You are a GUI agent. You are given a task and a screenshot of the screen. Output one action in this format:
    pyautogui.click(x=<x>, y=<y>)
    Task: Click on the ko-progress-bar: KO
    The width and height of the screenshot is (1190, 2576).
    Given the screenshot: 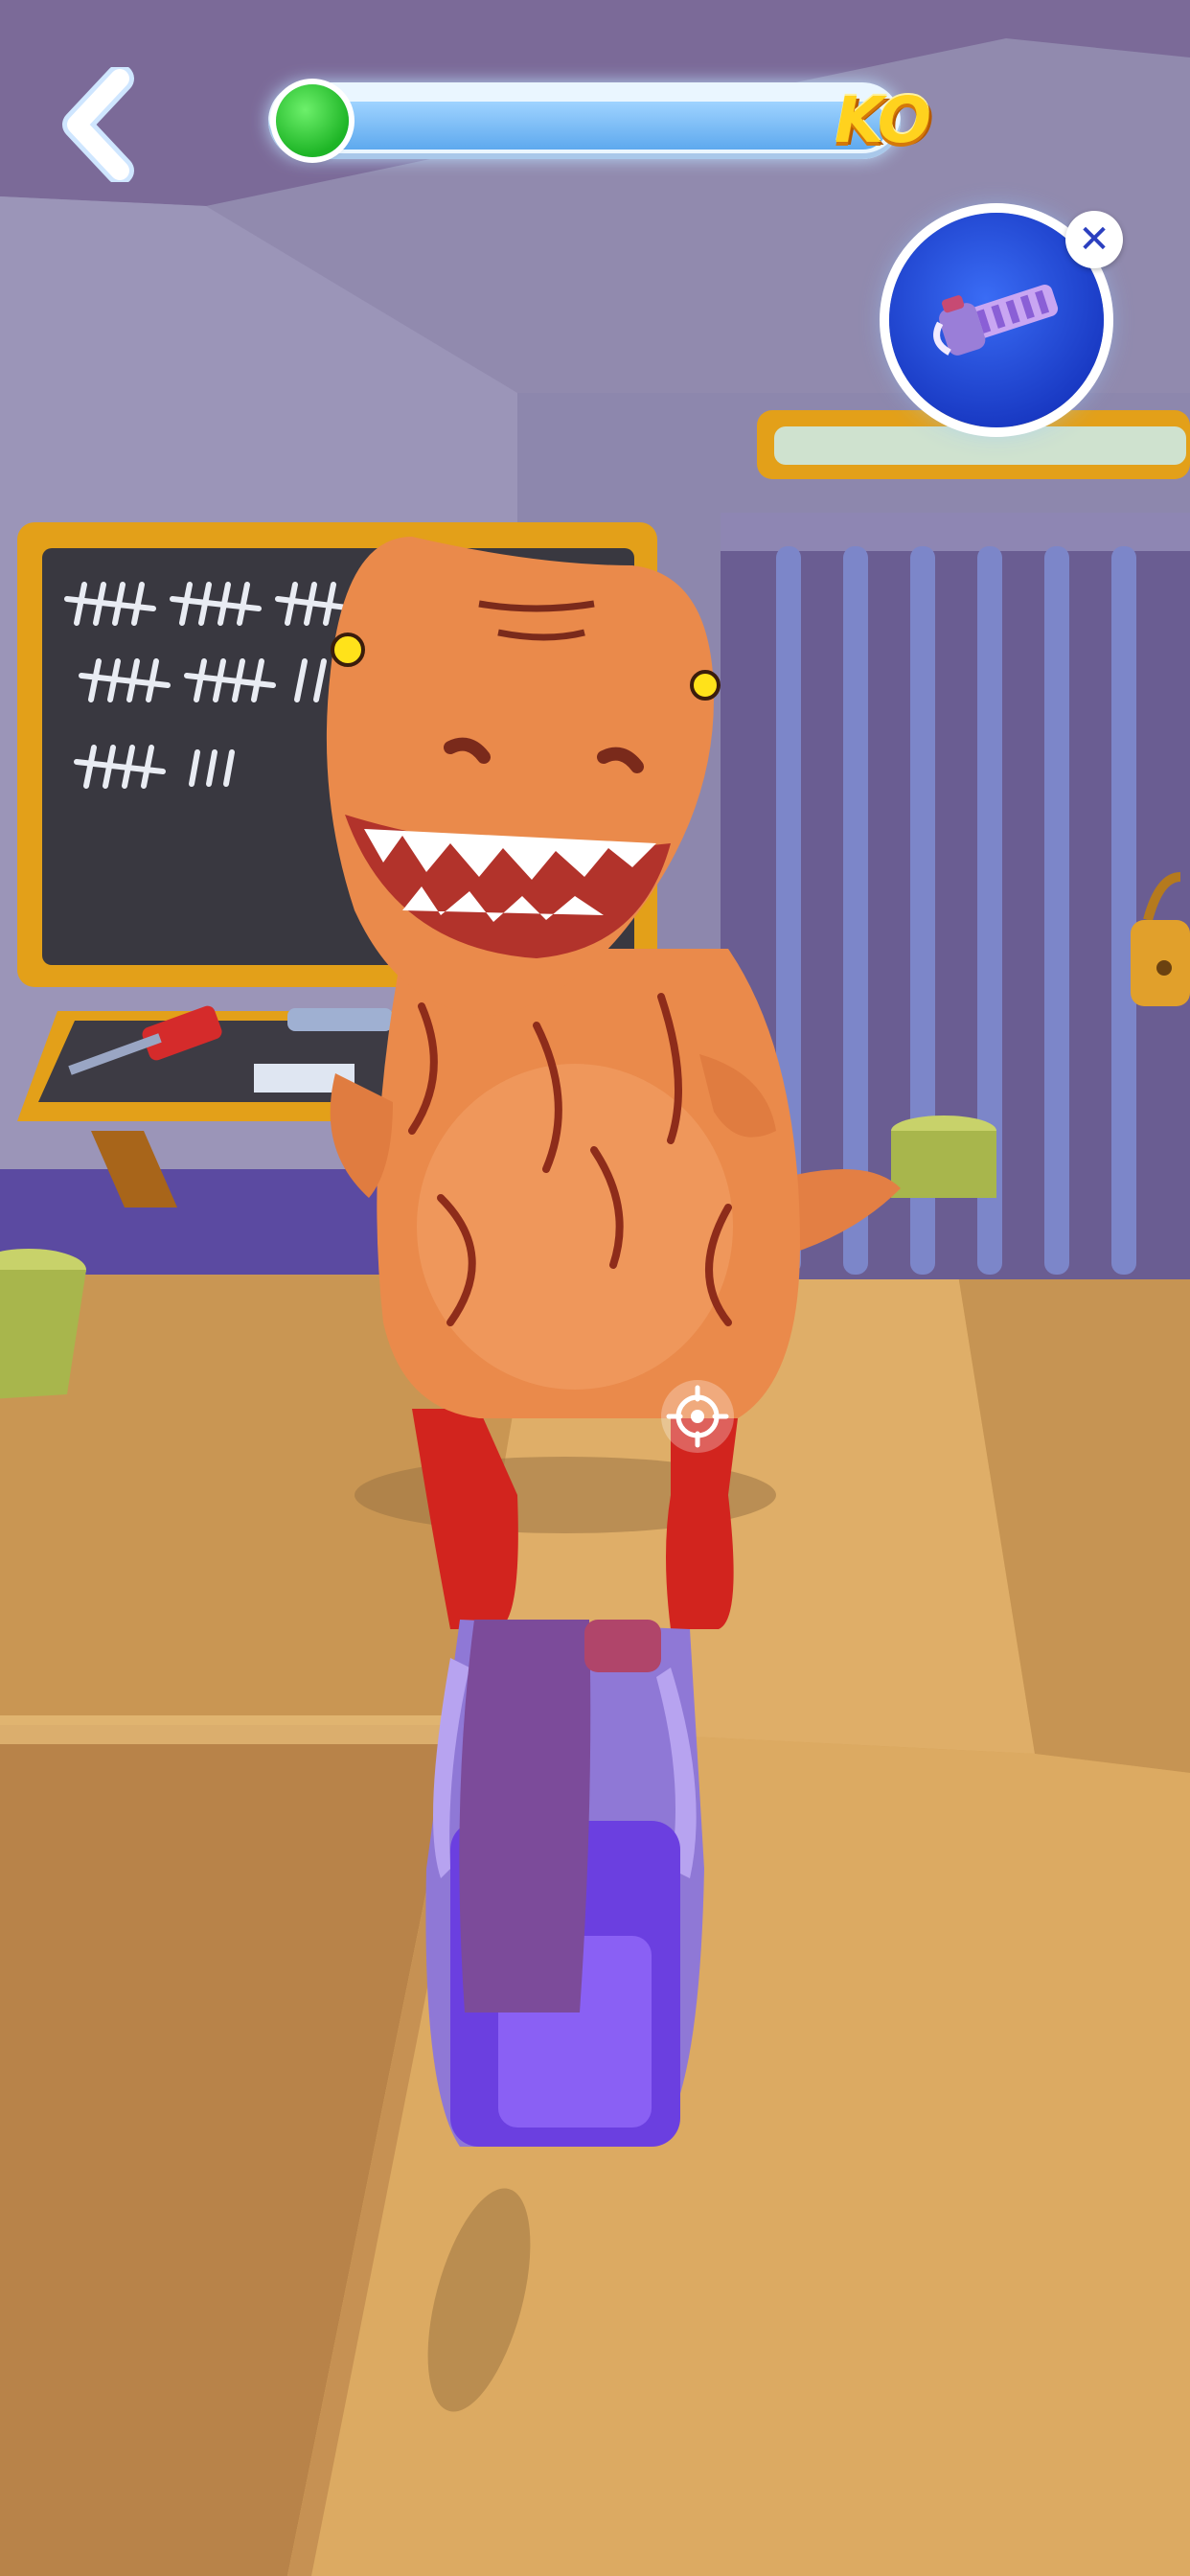 What is the action you would take?
    pyautogui.click(x=600, y=121)
    